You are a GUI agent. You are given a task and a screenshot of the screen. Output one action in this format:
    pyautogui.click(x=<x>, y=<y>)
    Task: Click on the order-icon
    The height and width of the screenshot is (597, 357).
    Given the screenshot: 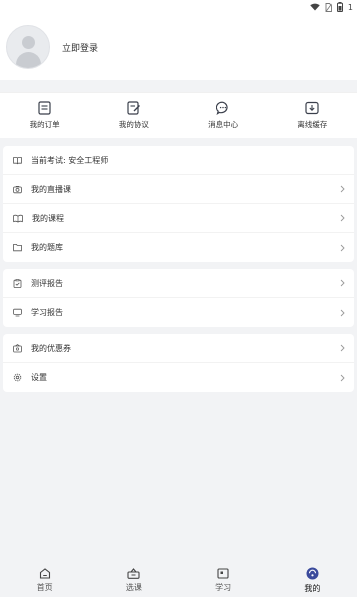 What is the action you would take?
    pyautogui.click(x=44, y=108)
    